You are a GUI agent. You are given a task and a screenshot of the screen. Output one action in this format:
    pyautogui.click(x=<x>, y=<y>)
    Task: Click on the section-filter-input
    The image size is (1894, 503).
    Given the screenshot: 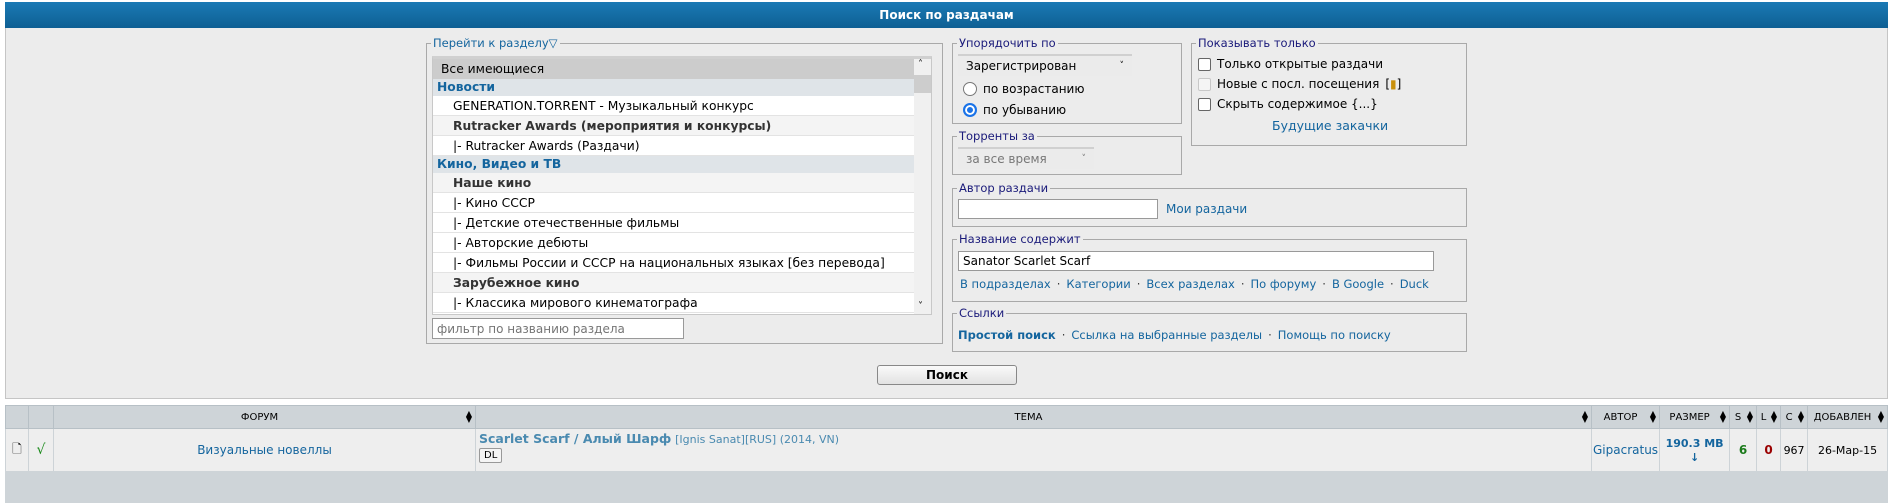 What is the action you would take?
    pyautogui.click(x=558, y=328)
    